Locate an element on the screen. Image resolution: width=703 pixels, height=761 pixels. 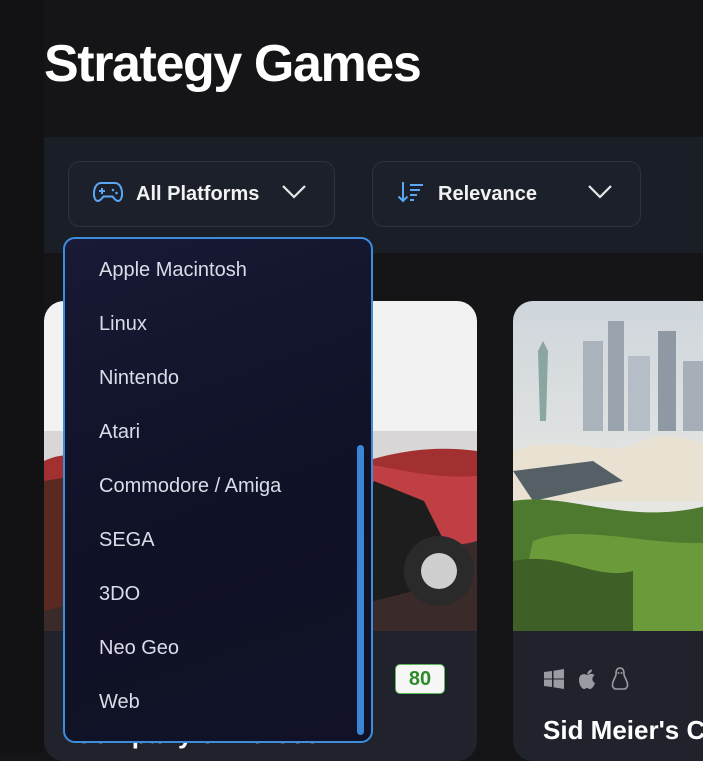
platform-option-nintendo: Nintendo is located at coordinates (139, 378).